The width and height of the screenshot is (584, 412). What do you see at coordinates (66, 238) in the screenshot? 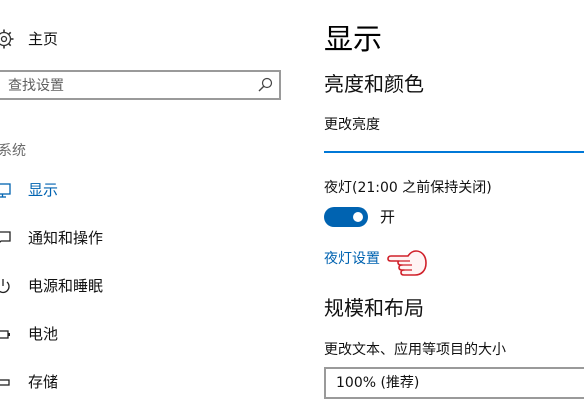
I see `sidebar-item-label: 通知和操作` at bounding box center [66, 238].